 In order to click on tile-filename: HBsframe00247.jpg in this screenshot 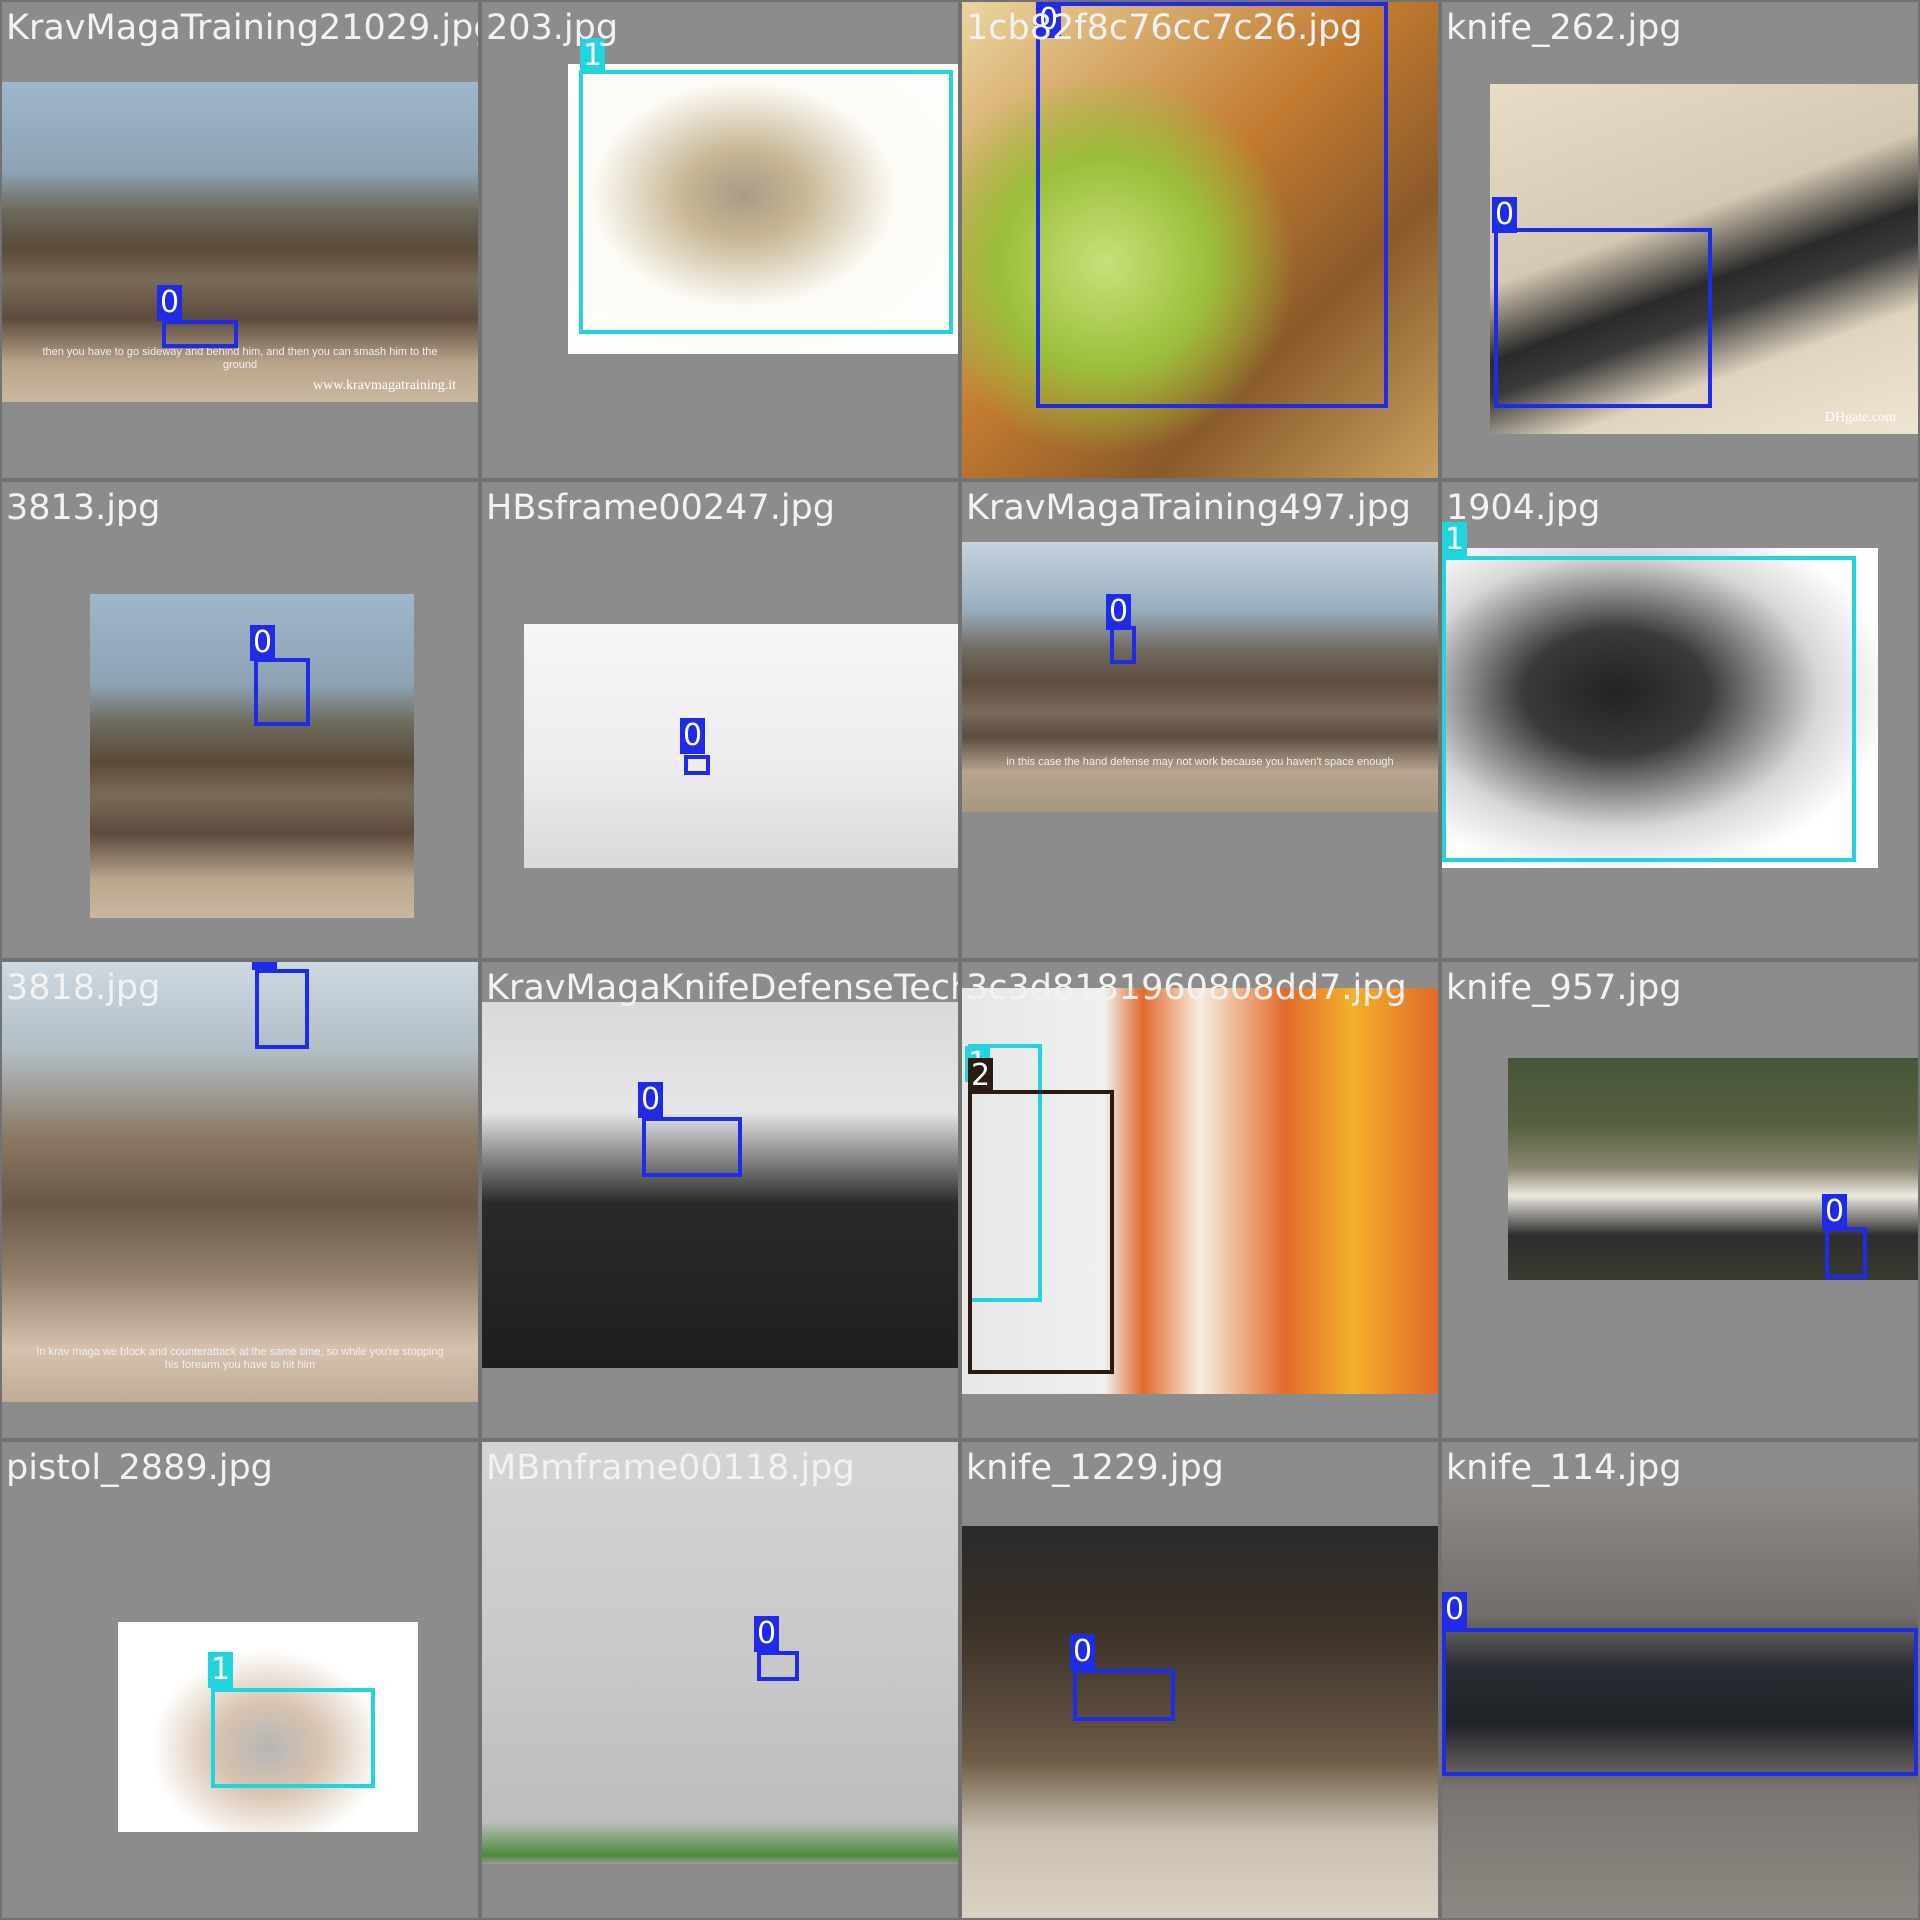, I will do `click(660, 508)`.